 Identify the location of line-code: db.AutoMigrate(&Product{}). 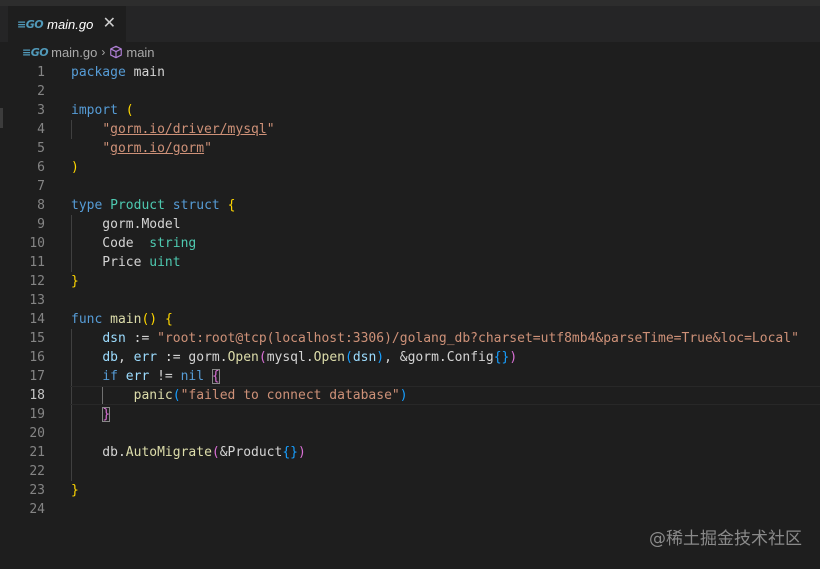
(188, 452).